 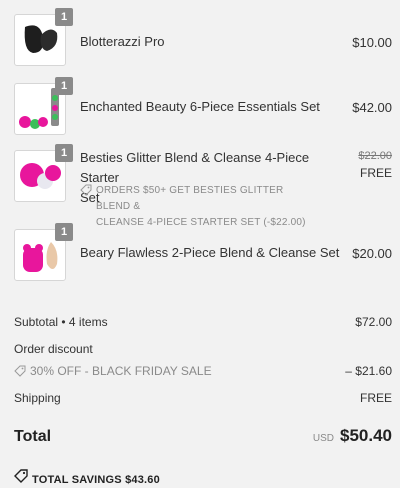 I want to click on product-title: Enchanted Beauty 6-Piece Essentials Set, so click(x=200, y=106).